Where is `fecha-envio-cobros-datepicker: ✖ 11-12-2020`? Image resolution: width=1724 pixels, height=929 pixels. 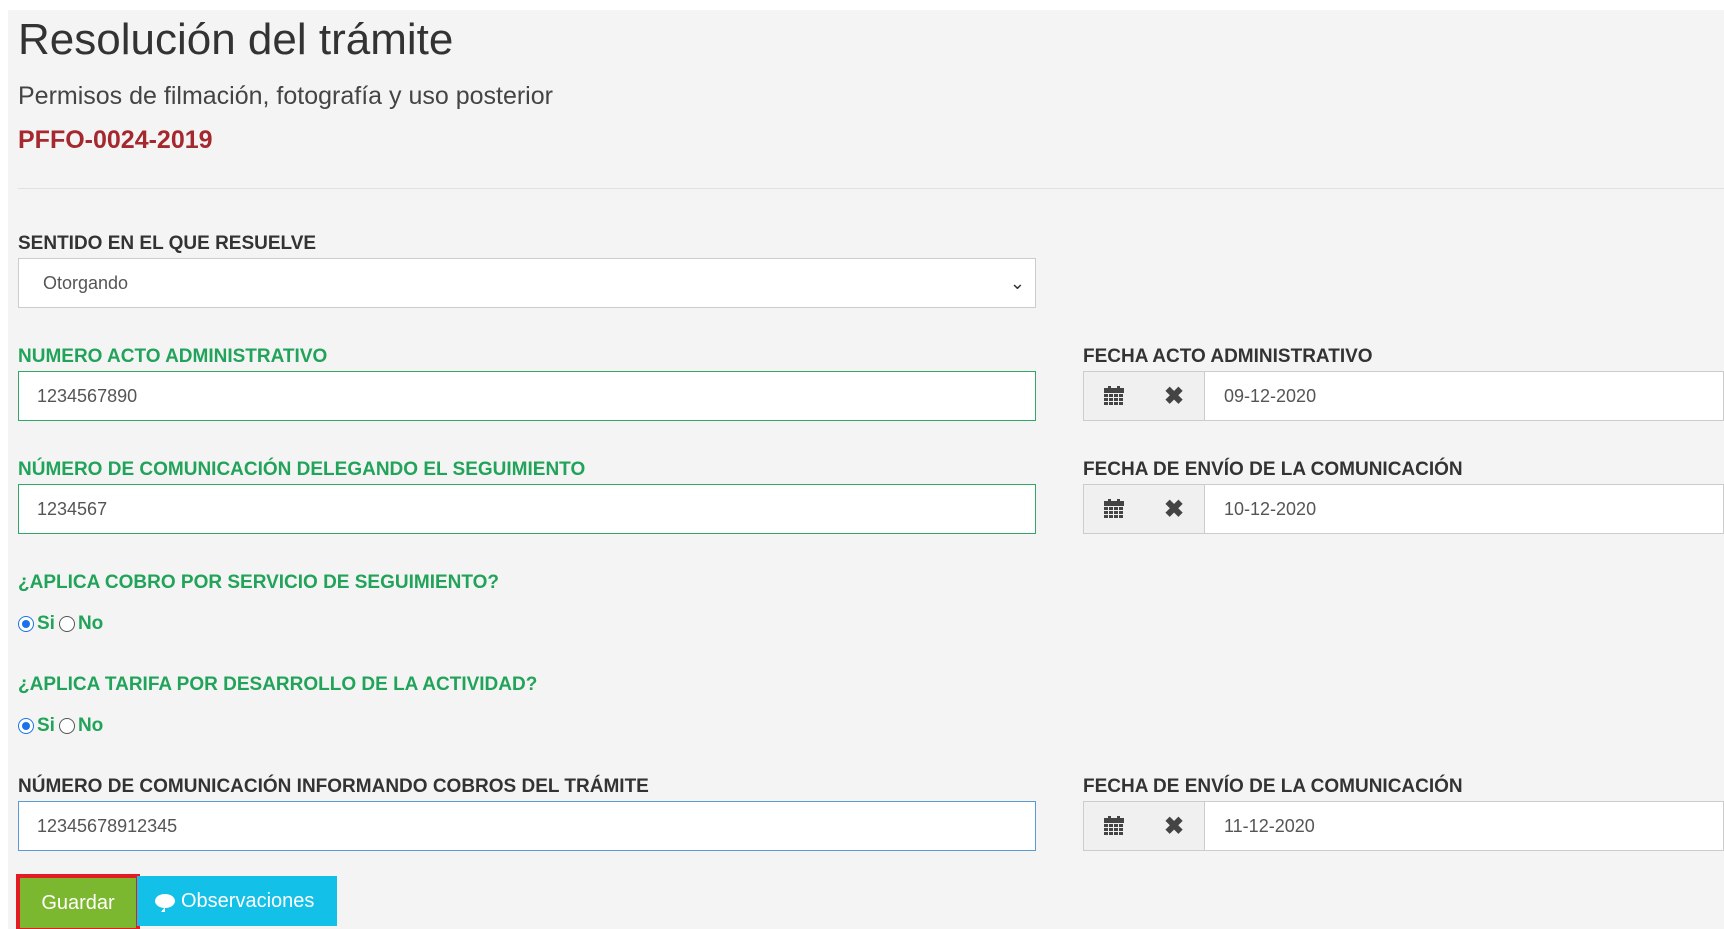 fecha-envio-cobros-datepicker: ✖ 11-12-2020 is located at coordinates (1403, 826).